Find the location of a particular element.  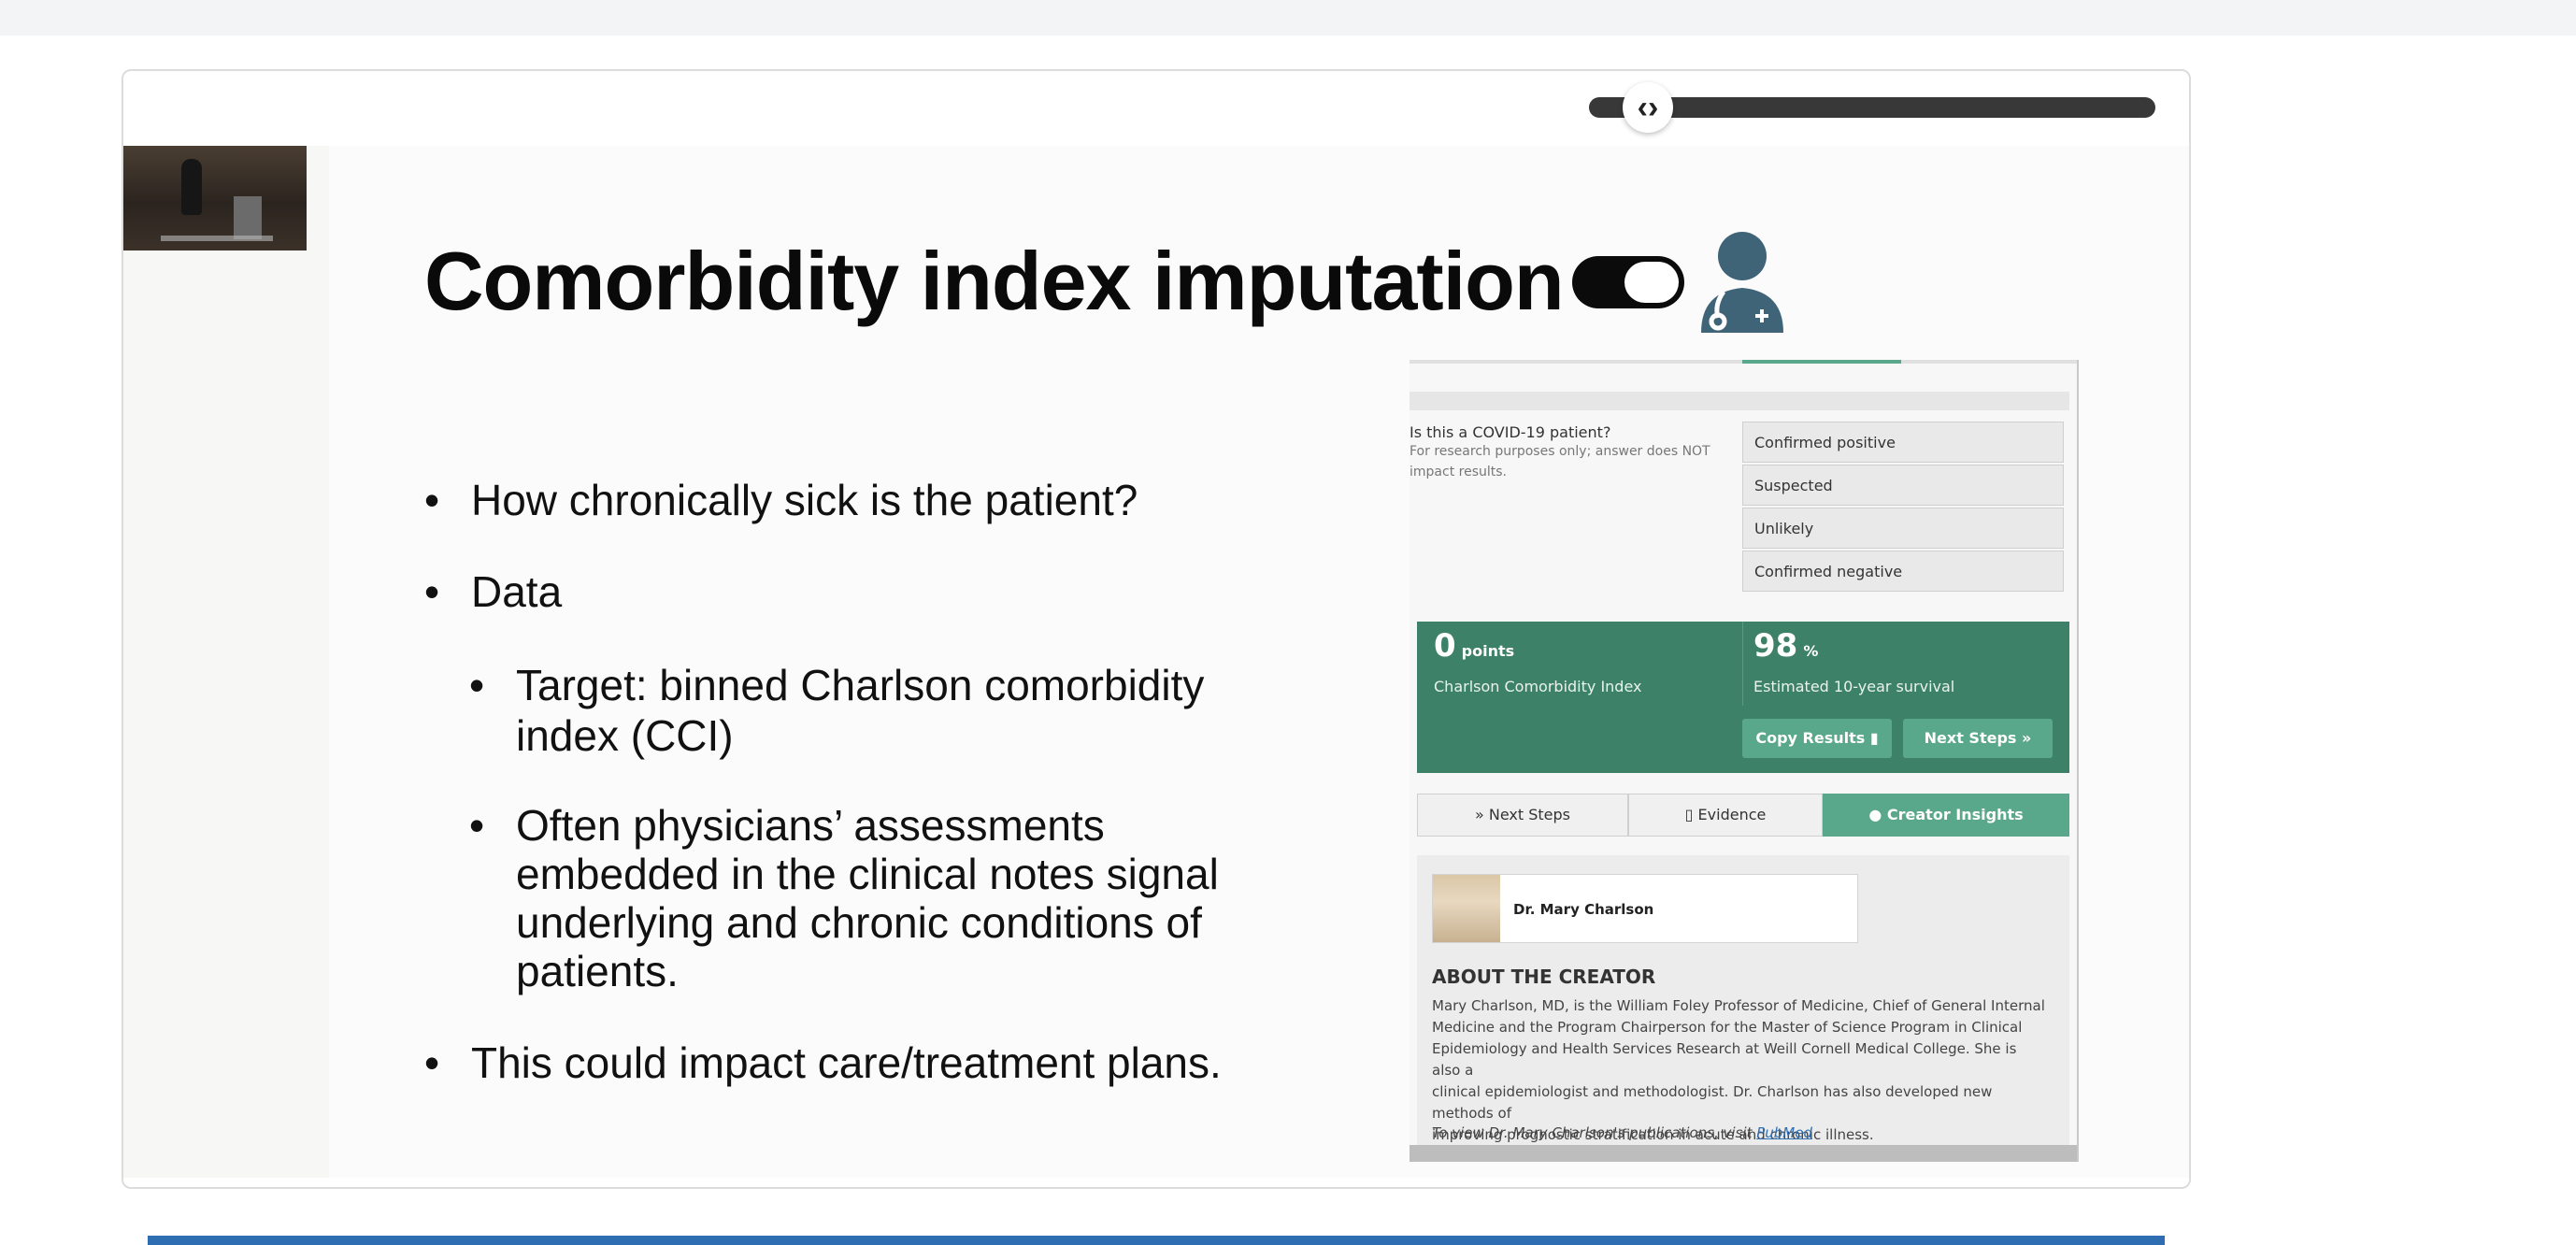

pubmed-link: PubMed is located at coordinates (1784, 1132).